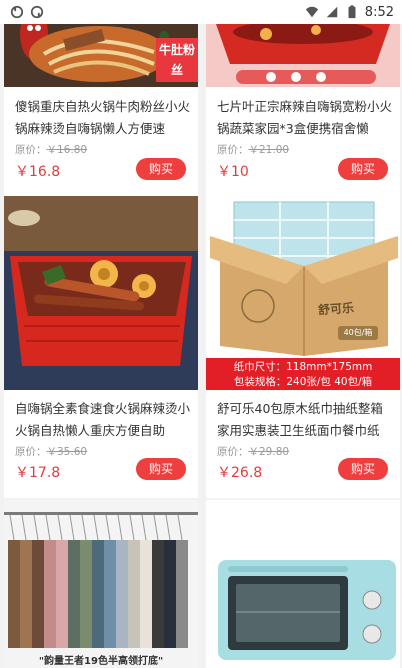 The height and width of the screenshot is (668, 402). I want to click on oven-photo-icon, so click(303, 584).